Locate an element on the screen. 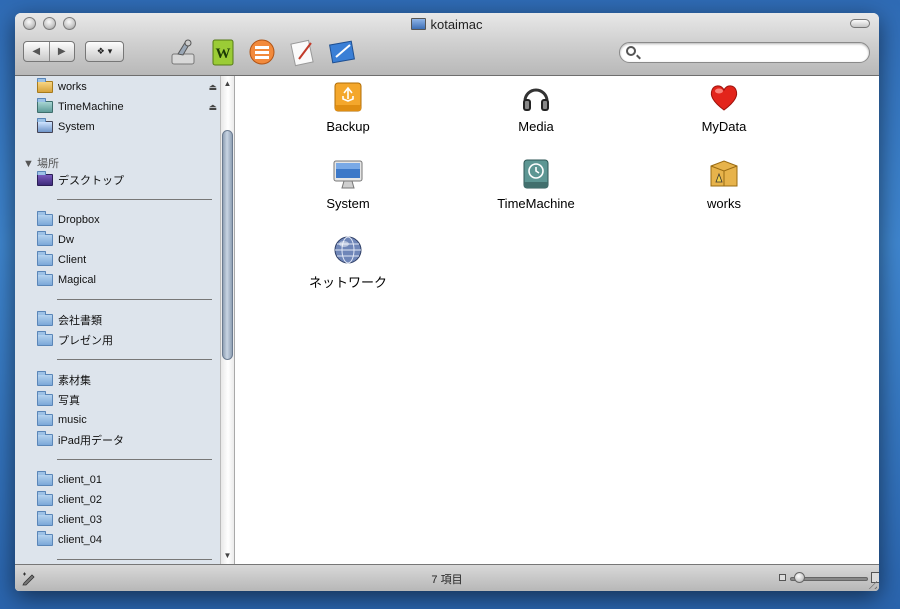 The height and width of the screenshot is (609, 900). sidebar-item-label: デスクトップ is located at coordinates (91, 181).